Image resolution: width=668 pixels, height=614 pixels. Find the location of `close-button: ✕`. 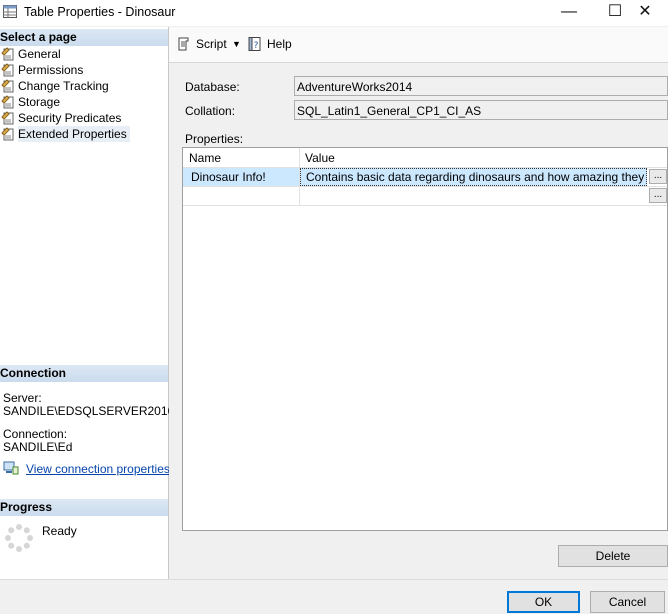

close-button: ✕ is located at coordinates (645, 13).